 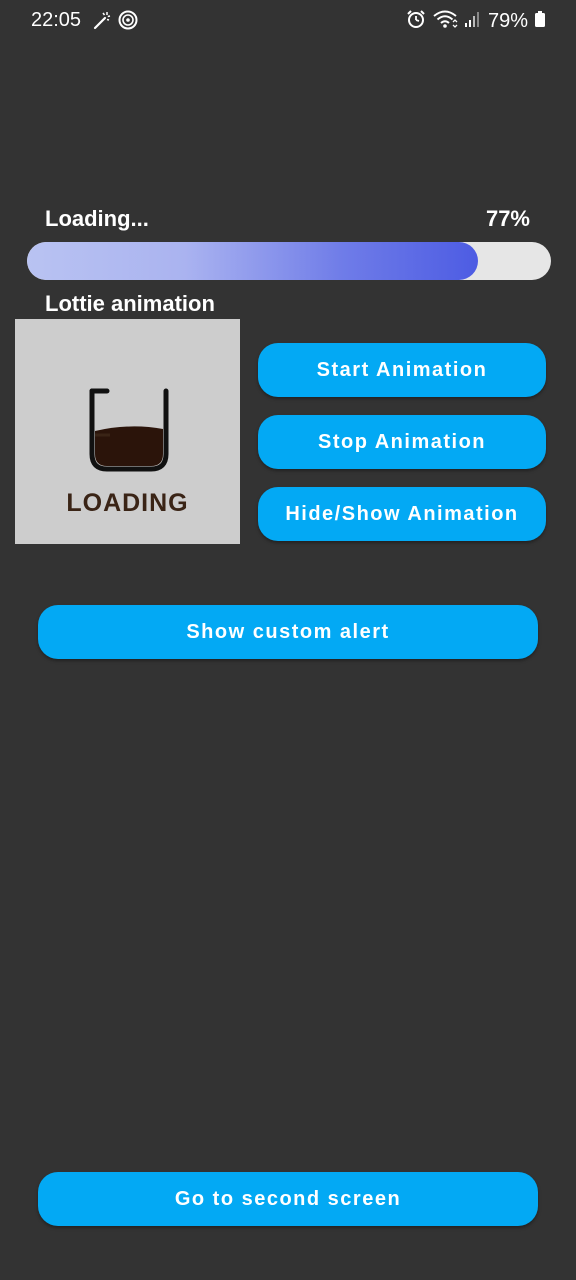 I want to click on magic-wand-icon, so click(x=102, y=22).